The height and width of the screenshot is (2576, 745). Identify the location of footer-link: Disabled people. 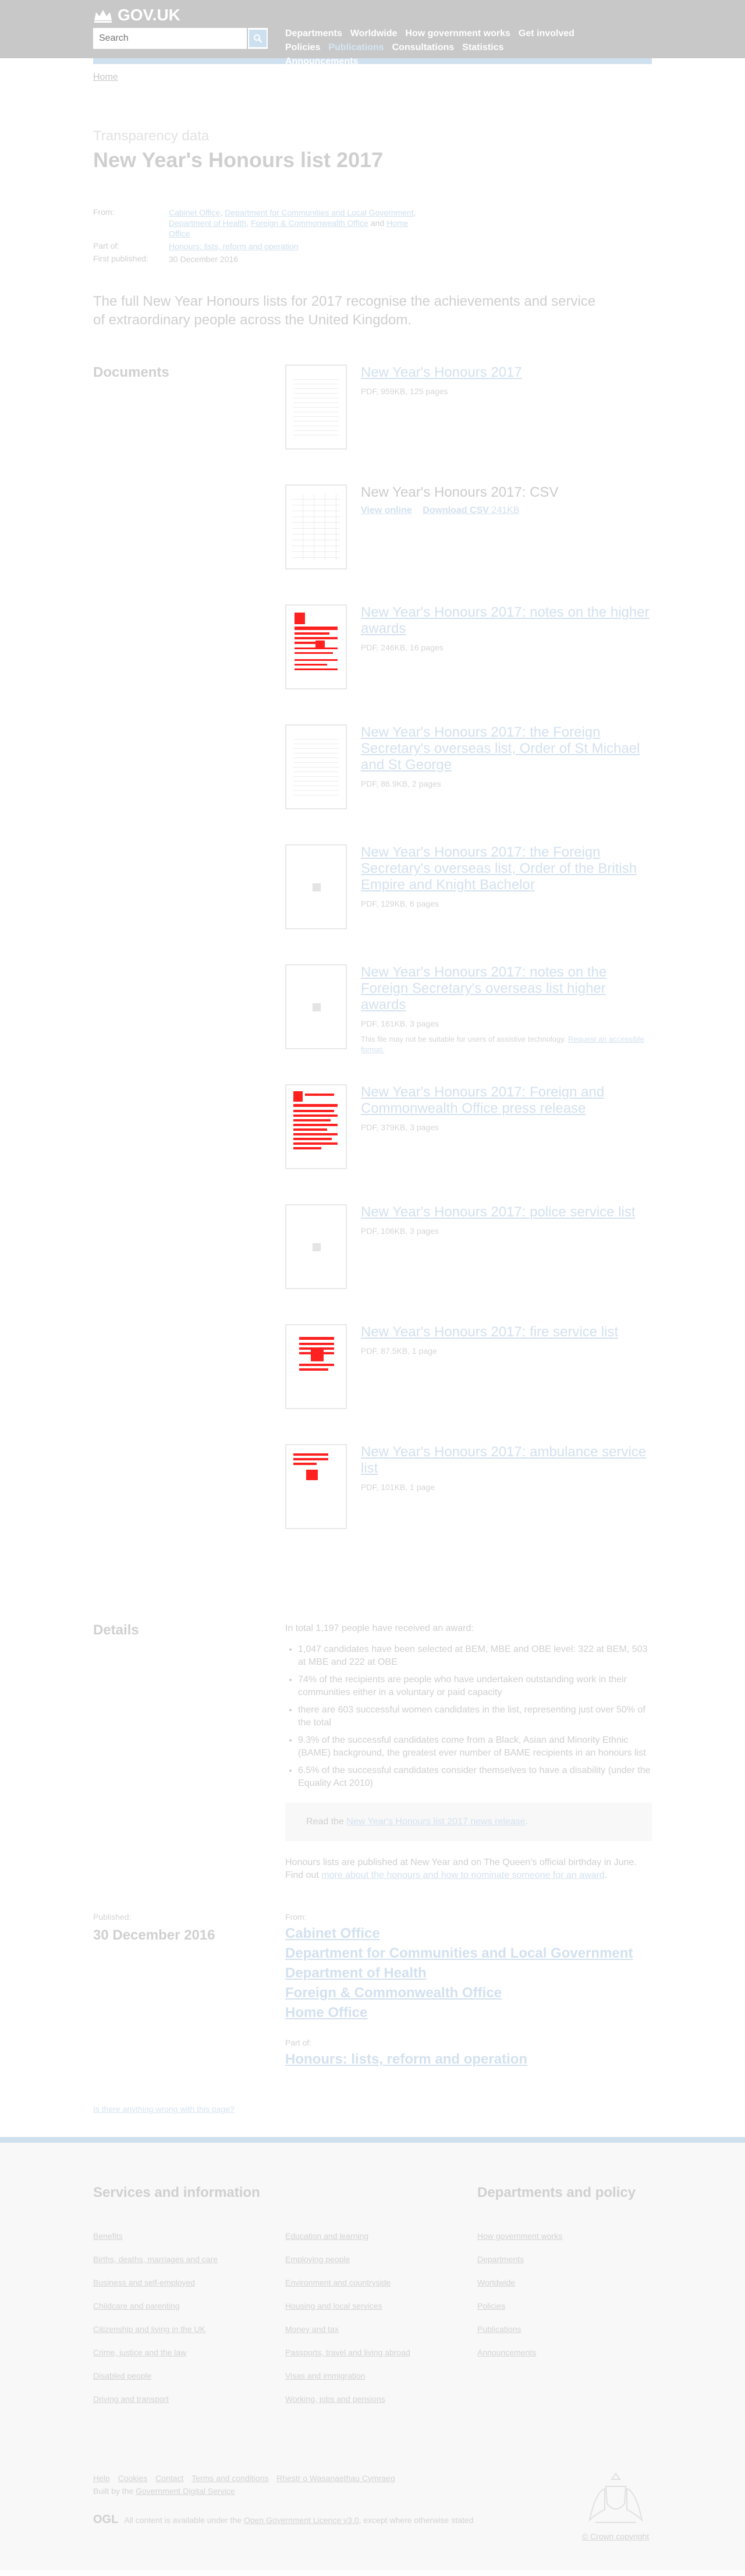
(186, 2376).